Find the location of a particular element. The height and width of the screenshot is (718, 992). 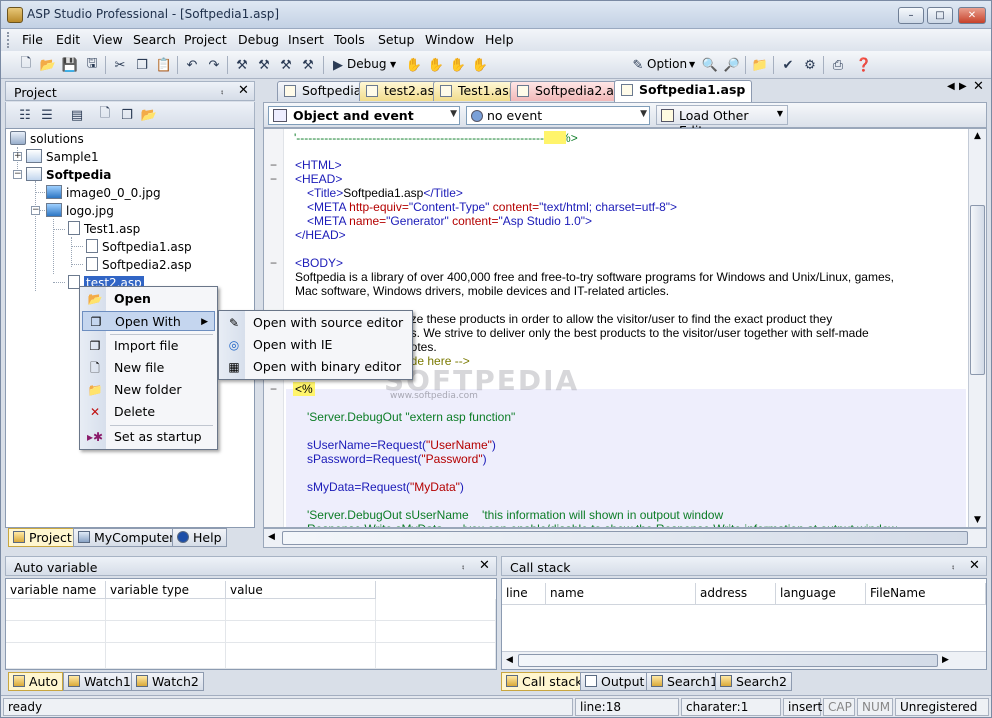

column-header: variable type is located at coordinates (166, 590).